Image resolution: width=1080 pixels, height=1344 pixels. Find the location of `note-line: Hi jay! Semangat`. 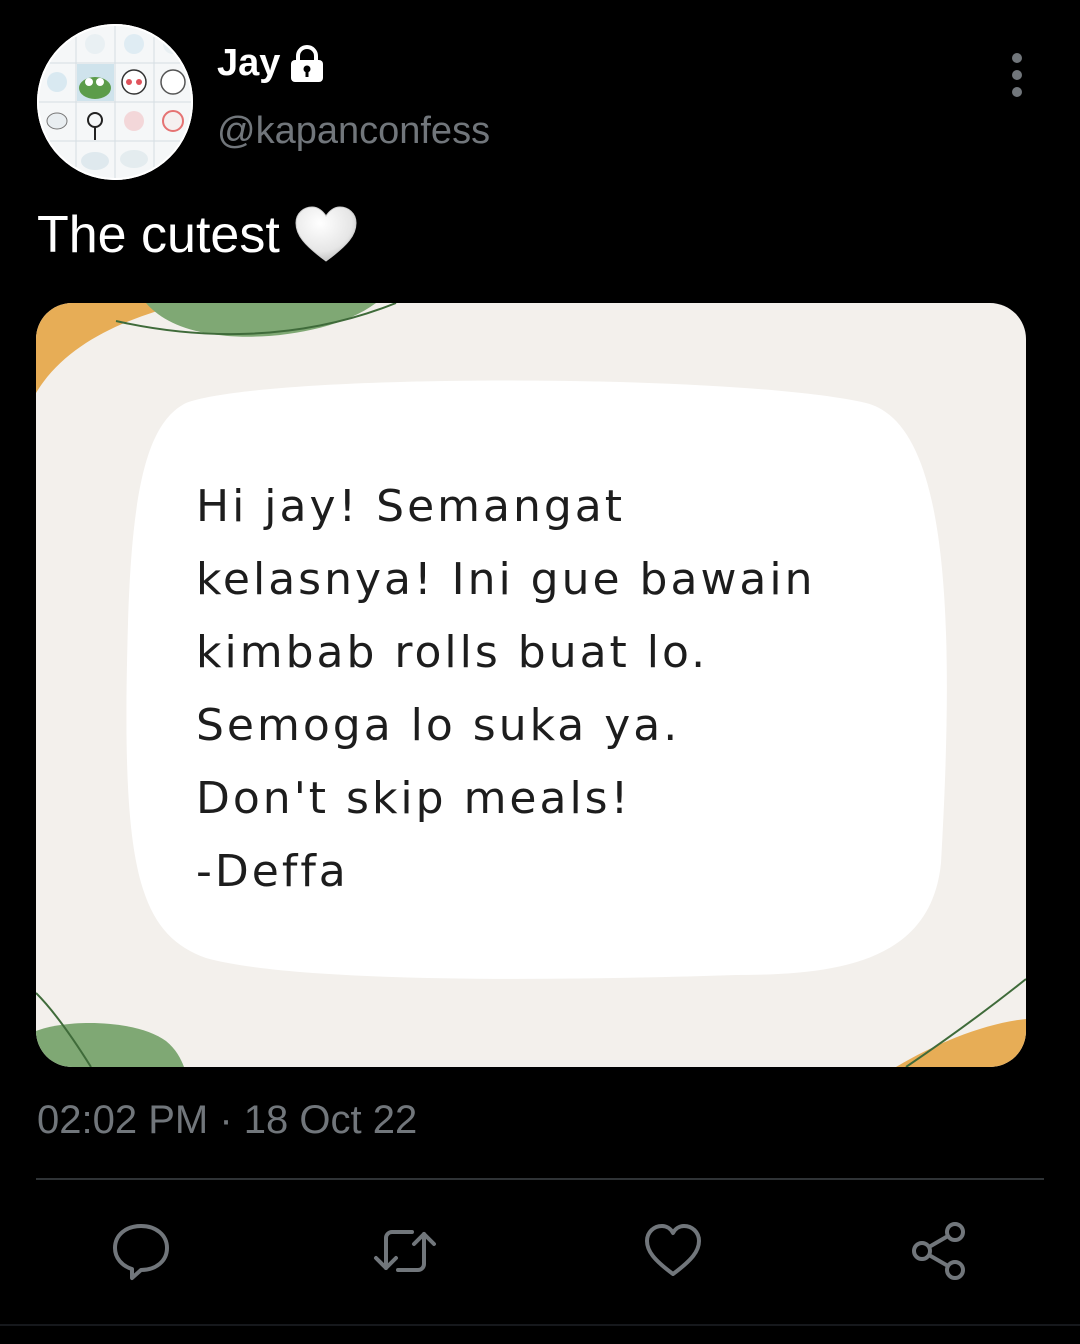

note-line: Hi jay! Semangat is located at coordinates (411, 506).